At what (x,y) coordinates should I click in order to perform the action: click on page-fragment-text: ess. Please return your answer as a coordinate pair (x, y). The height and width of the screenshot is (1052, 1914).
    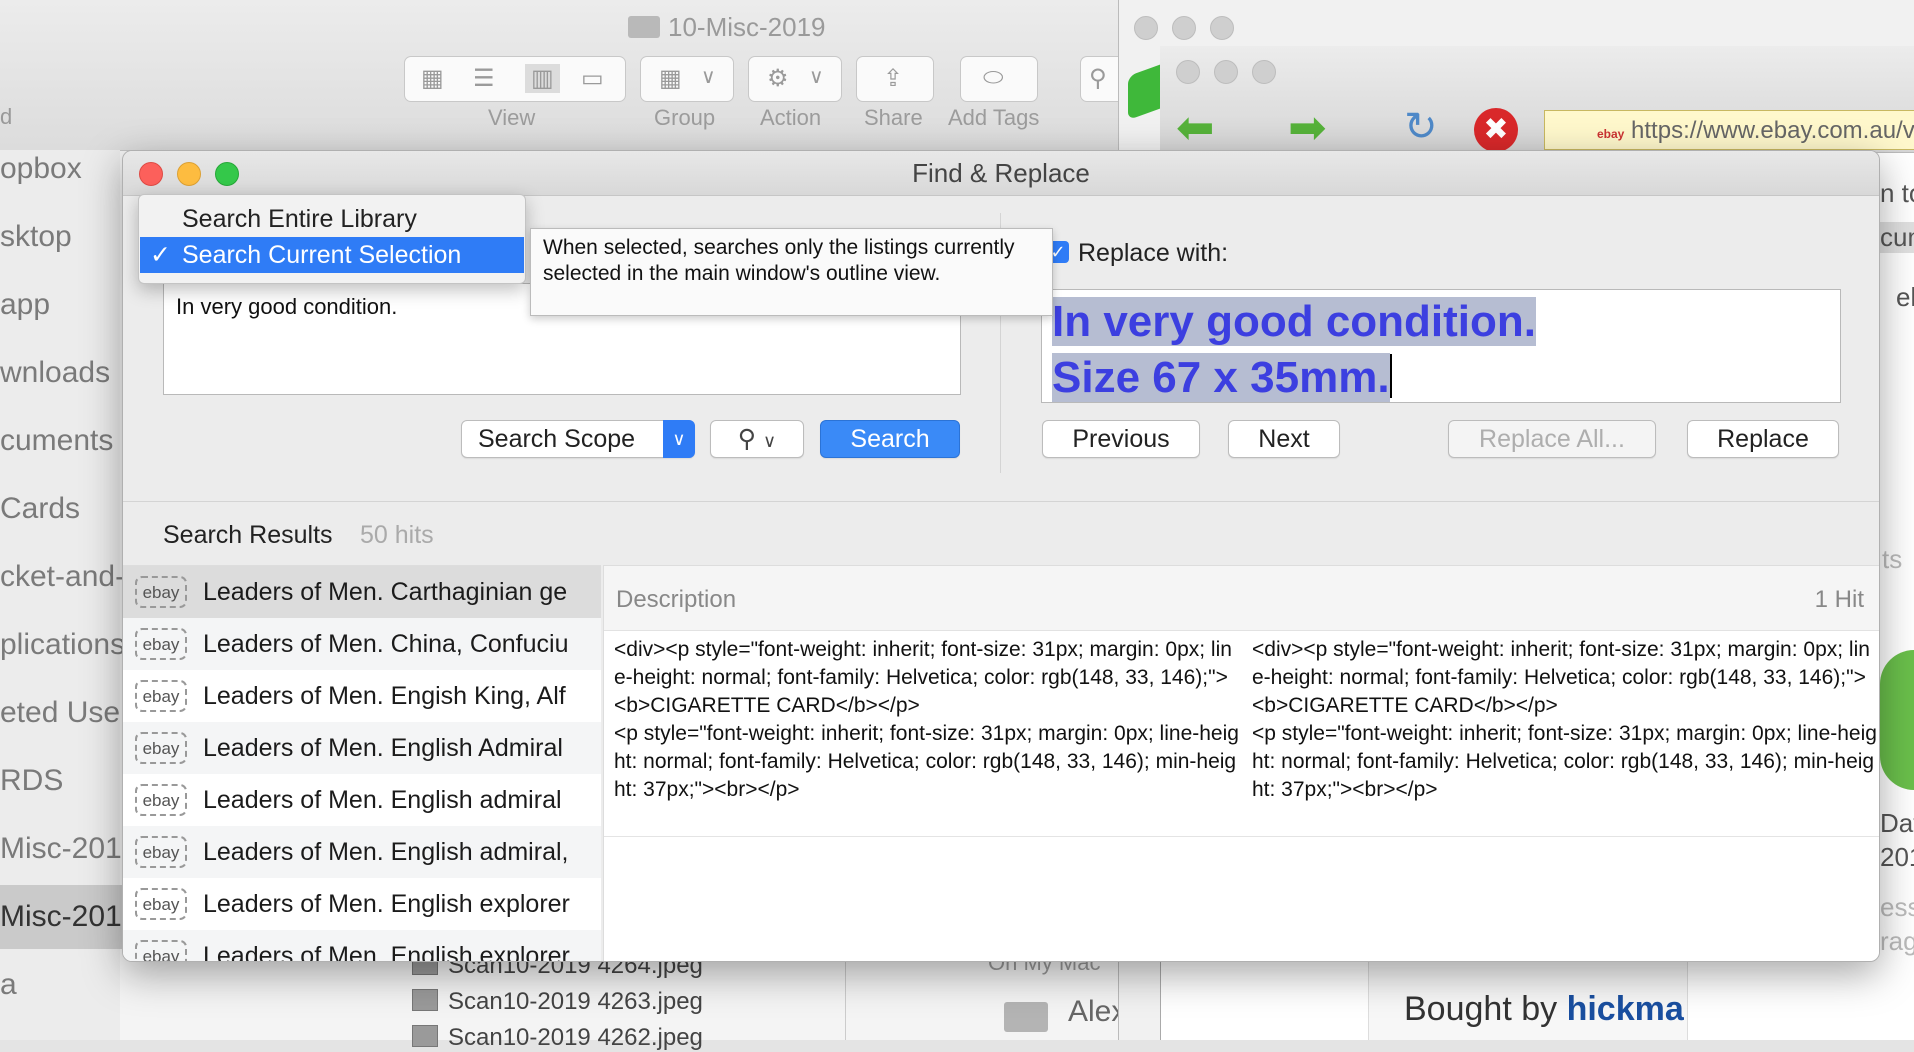
    Looking at the image, I should click on (1897, 907).